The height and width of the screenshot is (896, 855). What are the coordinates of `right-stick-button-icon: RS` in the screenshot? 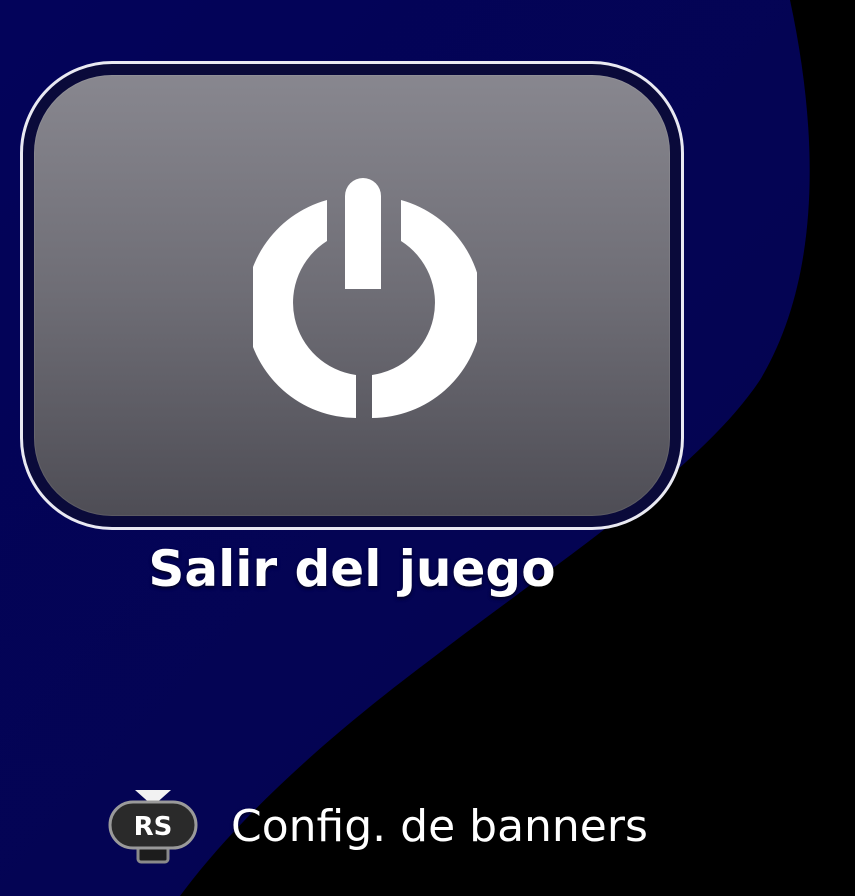 It's located at (153, 826).